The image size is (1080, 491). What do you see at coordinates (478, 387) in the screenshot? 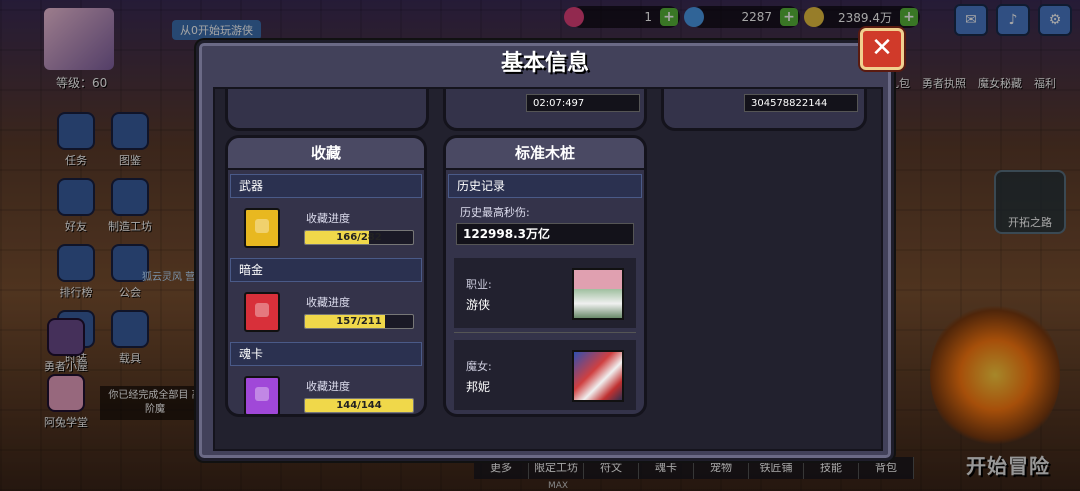
I see `witch-value: 邦妮` at bounding box center [478, 387].